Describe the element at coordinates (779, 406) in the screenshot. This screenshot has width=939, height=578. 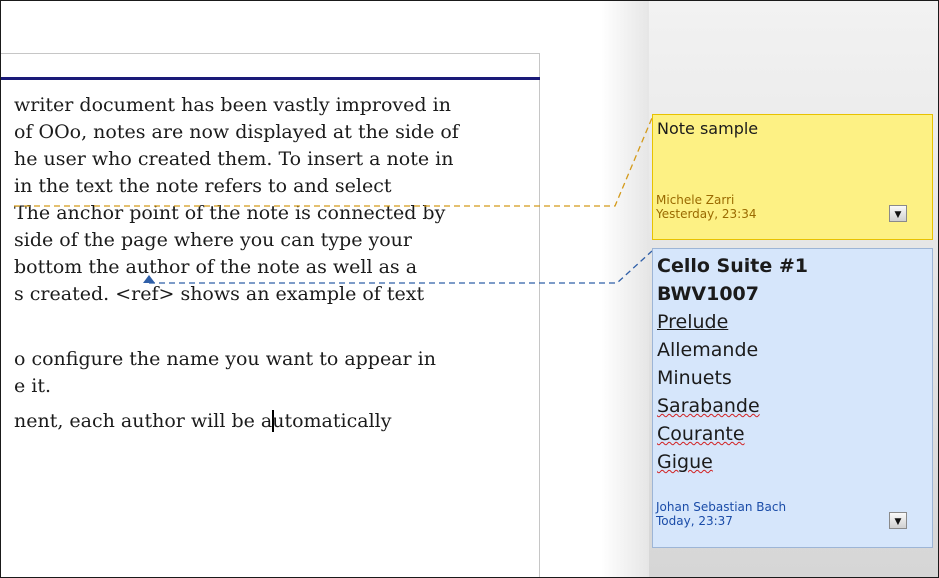
I see `note-list-item: Sarabande` at that location.